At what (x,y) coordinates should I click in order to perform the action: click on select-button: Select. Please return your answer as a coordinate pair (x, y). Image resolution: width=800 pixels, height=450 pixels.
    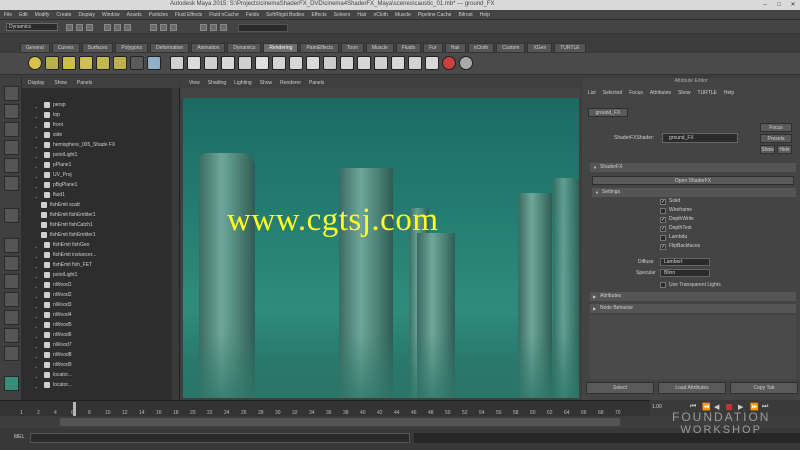
    Looking at the image, I should click on (620, 388).